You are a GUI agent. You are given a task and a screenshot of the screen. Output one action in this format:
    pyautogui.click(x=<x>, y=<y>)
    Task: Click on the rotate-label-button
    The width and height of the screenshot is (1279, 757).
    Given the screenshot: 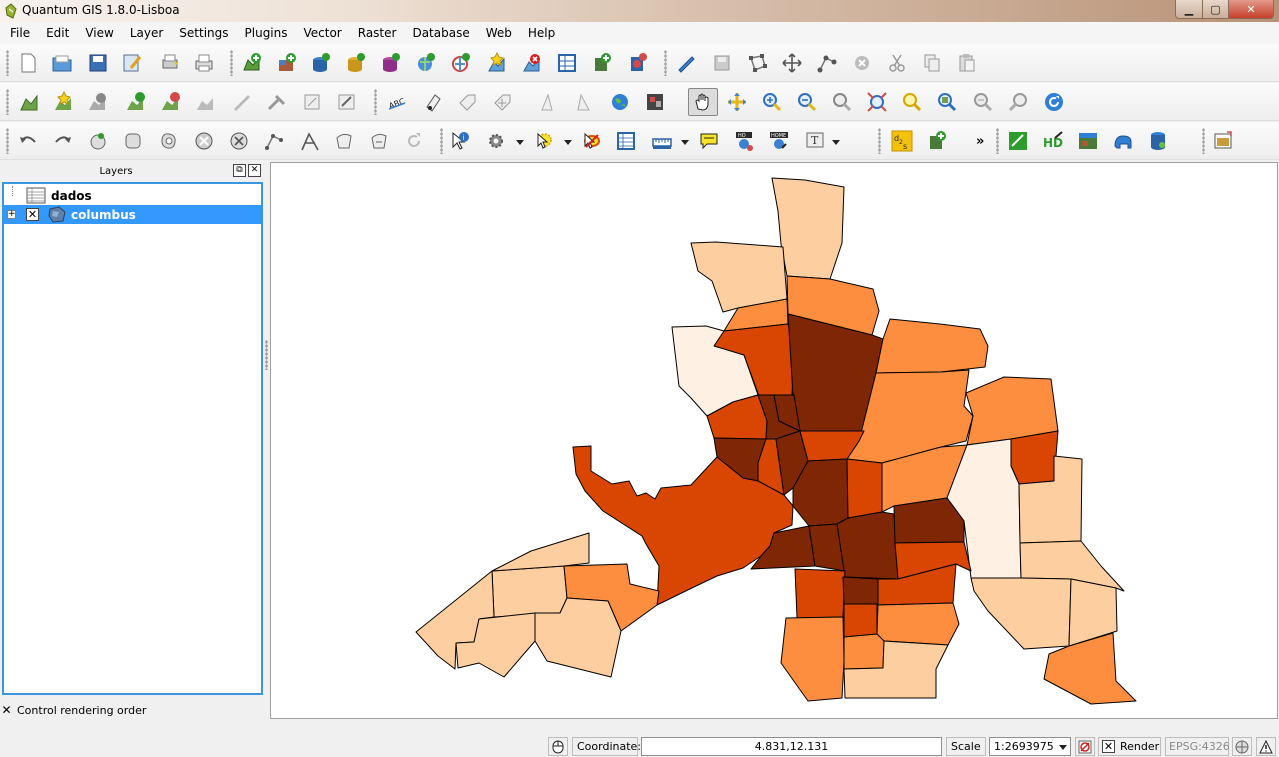 What is the action you would take?
    pyautogui.click(x=549, y=102)
    